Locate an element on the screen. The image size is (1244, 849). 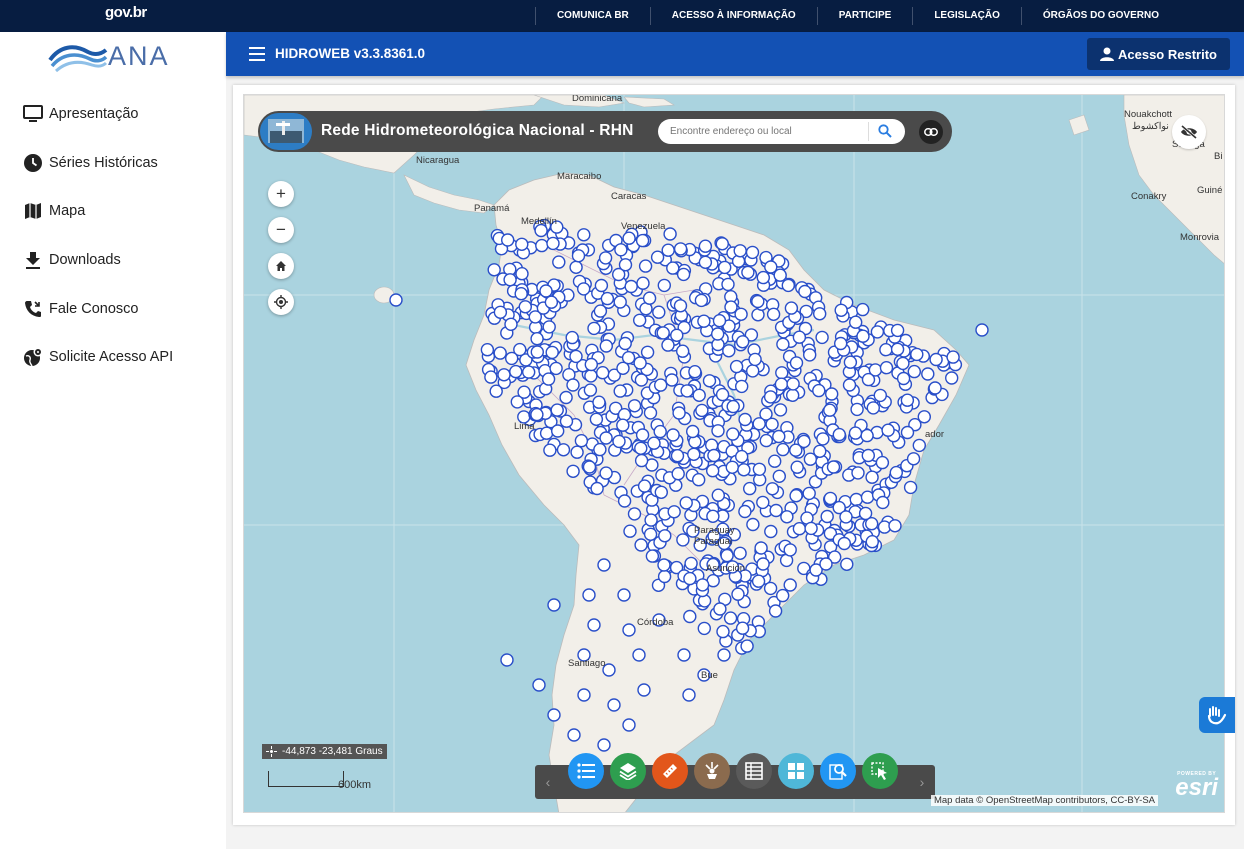
locate-button is located at coordinates (281, 302).